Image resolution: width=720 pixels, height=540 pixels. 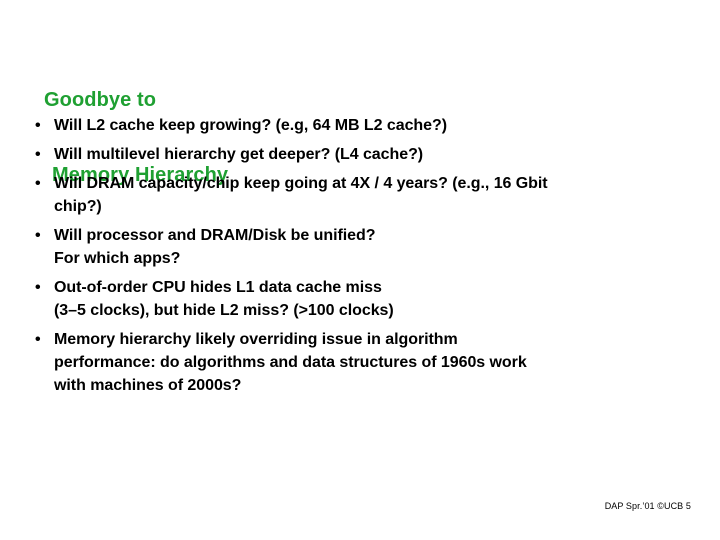 I want to click on list-item-line: chip?), so click(x=78, y=206).